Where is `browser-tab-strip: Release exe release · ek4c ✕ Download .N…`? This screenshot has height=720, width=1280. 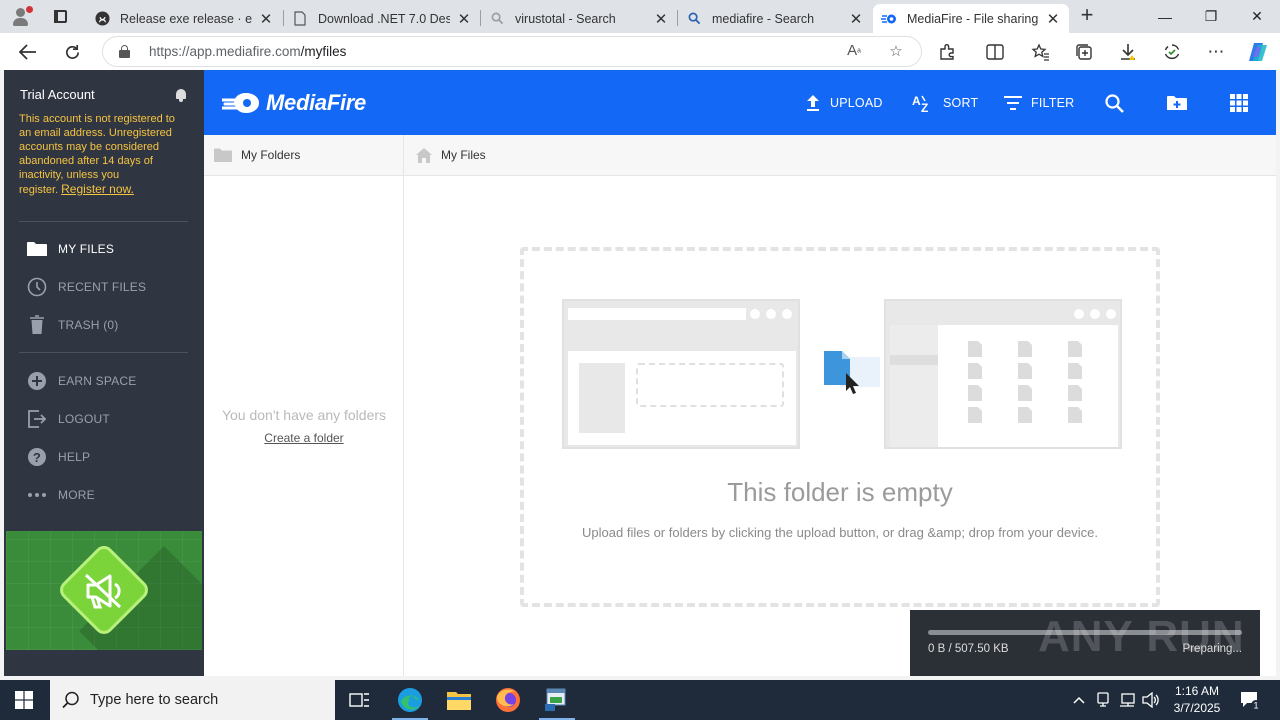 browser-tab-strip: Release exe release · ek4c ✕ Download .N… is located at coordinates (640, 16).